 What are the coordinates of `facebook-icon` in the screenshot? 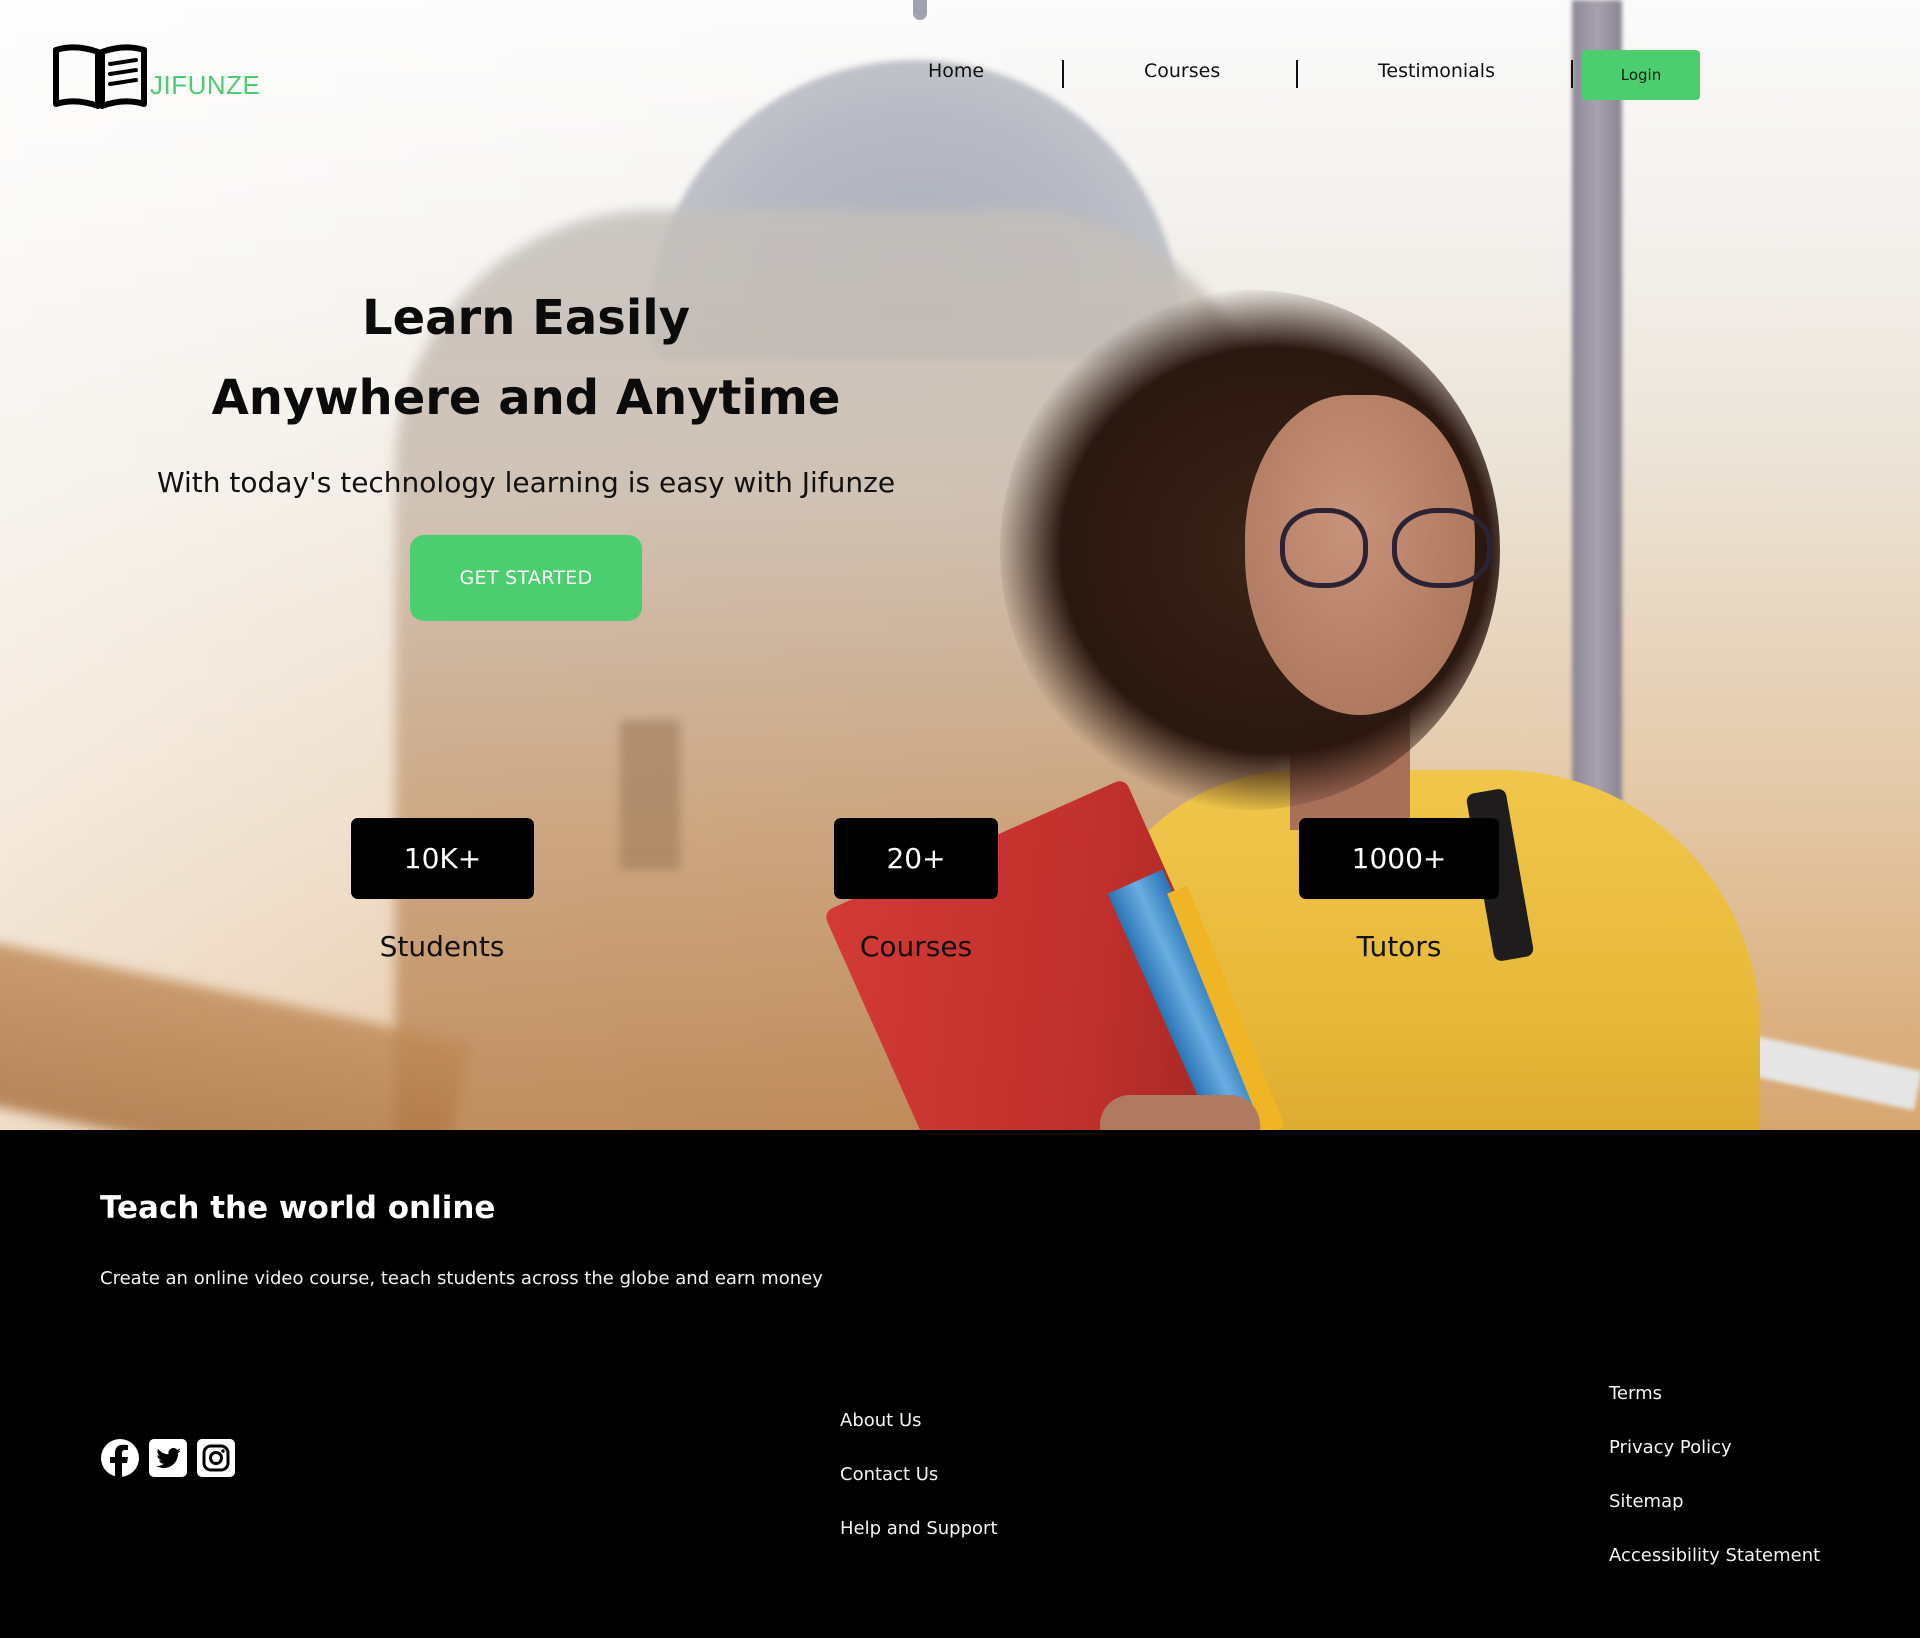 It's located at (120, 1458).